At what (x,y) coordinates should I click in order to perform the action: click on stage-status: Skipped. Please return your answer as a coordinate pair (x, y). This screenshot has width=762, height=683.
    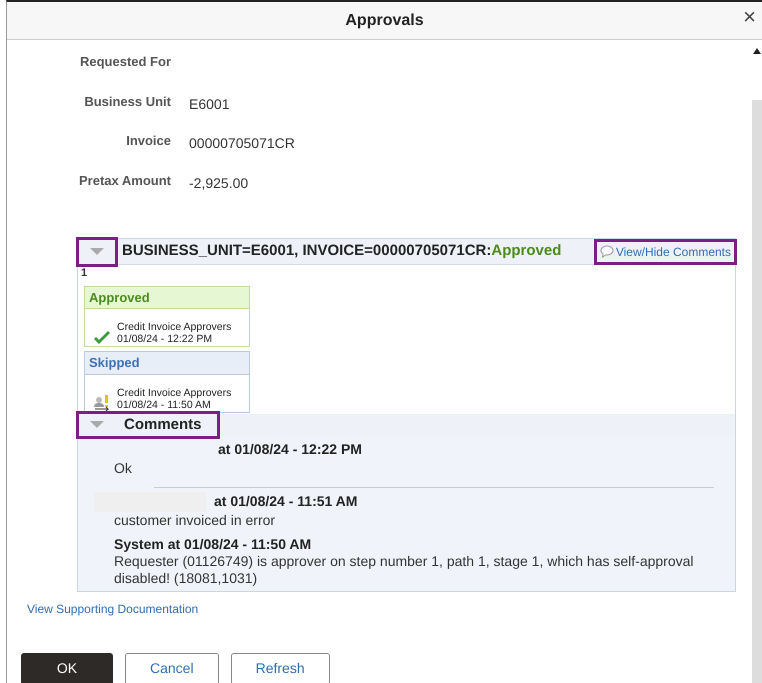
    Looking at the image, I should click on (167, 363).